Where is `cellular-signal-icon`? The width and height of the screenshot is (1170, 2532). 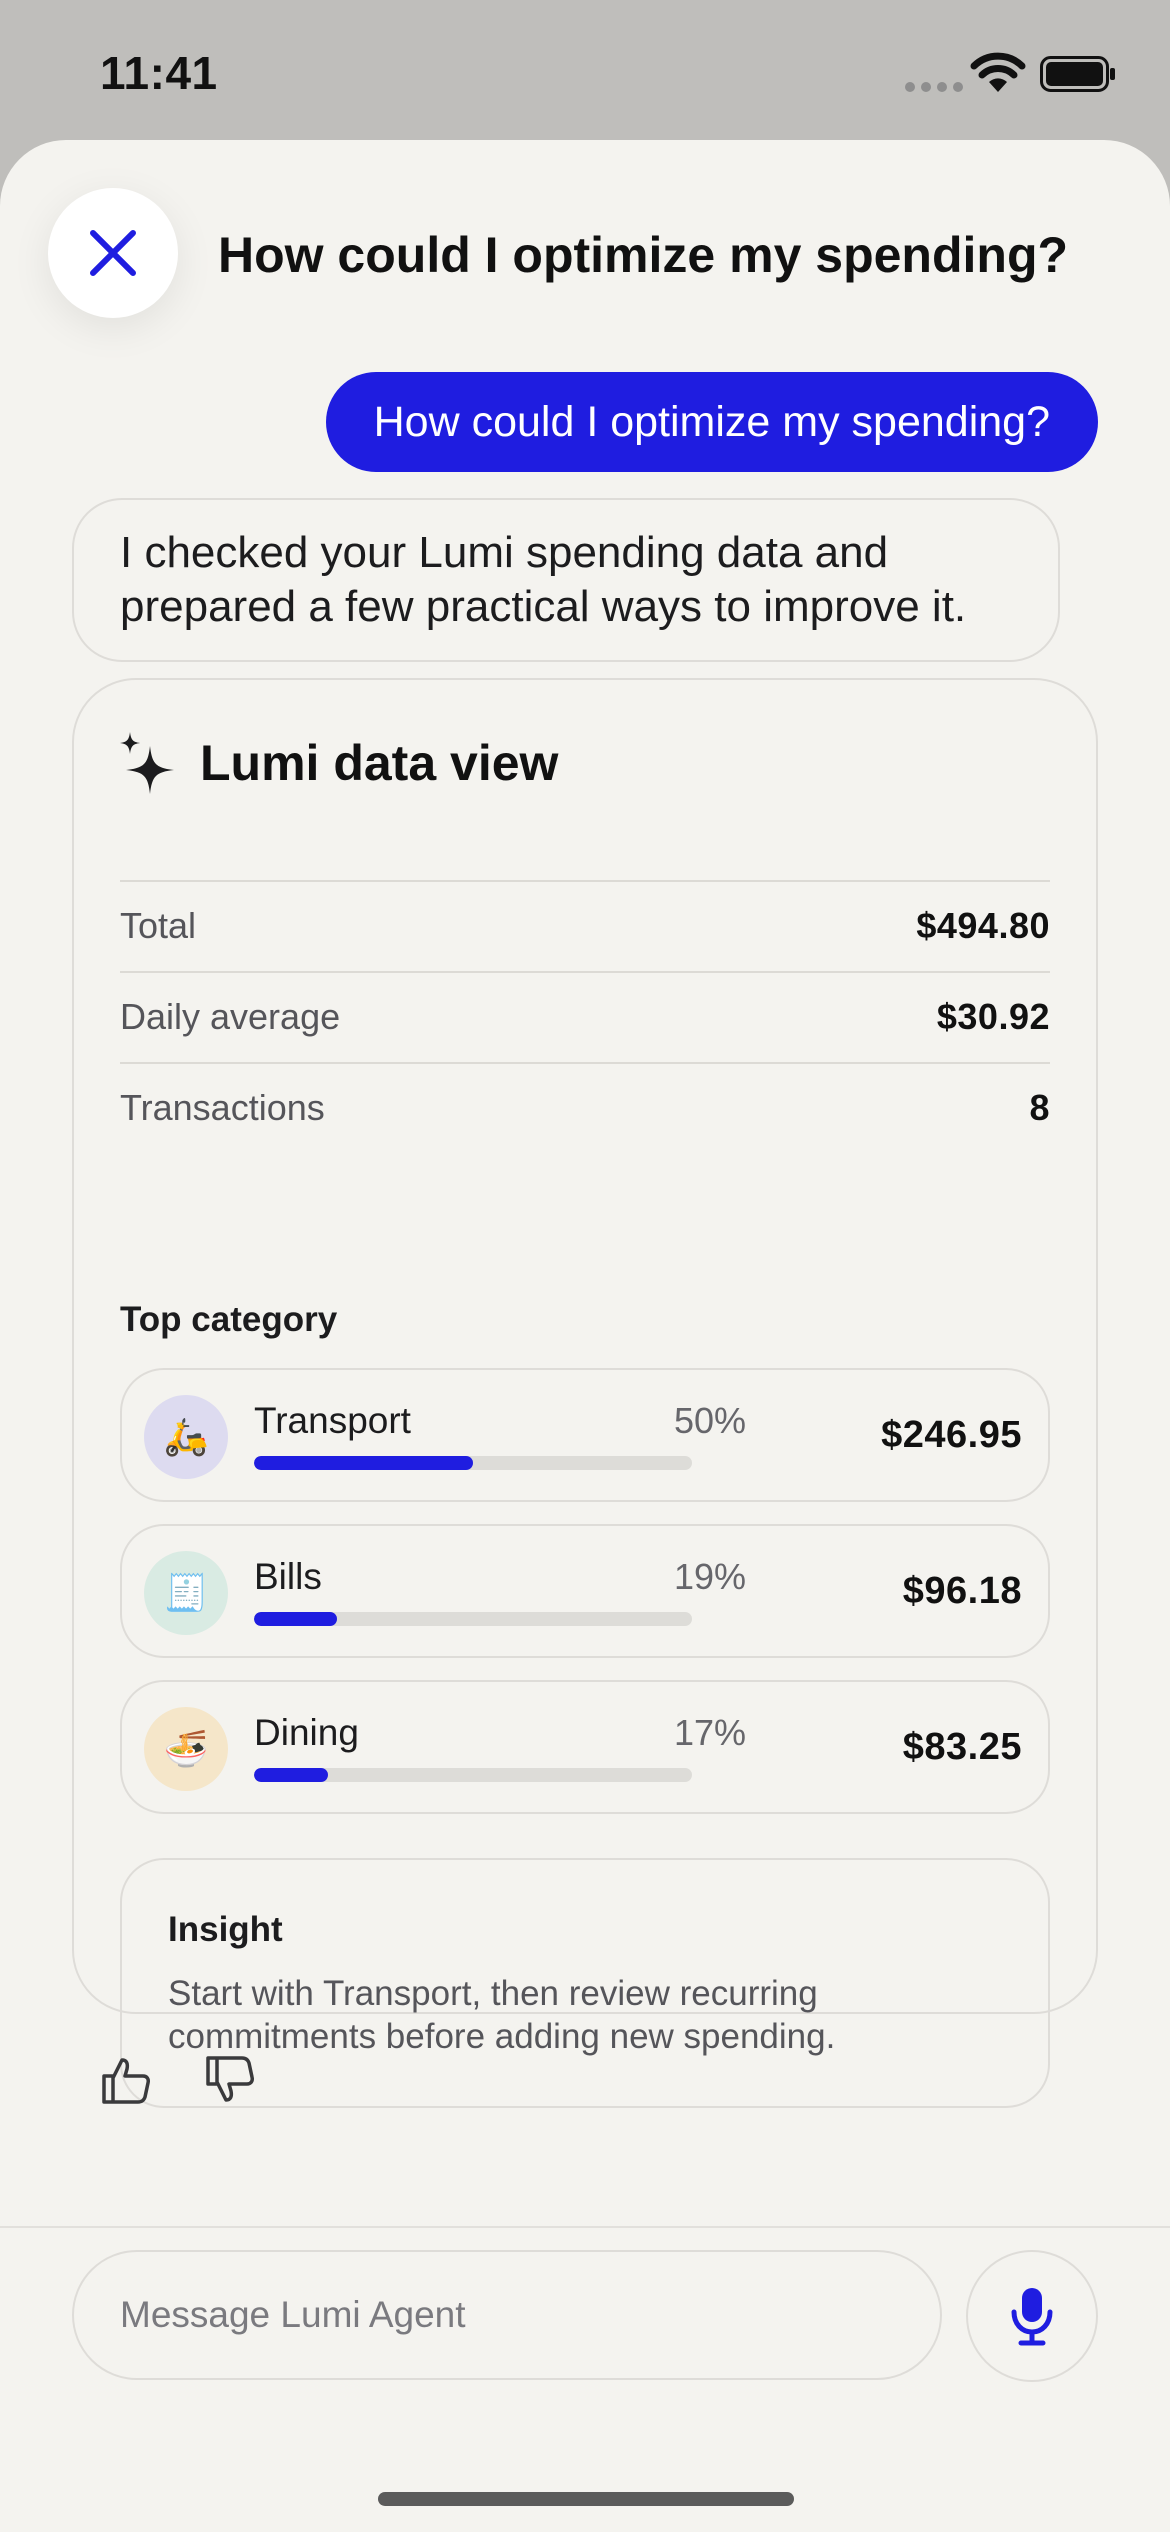 cellular-signal-icon is located at coordinates (934, 87).